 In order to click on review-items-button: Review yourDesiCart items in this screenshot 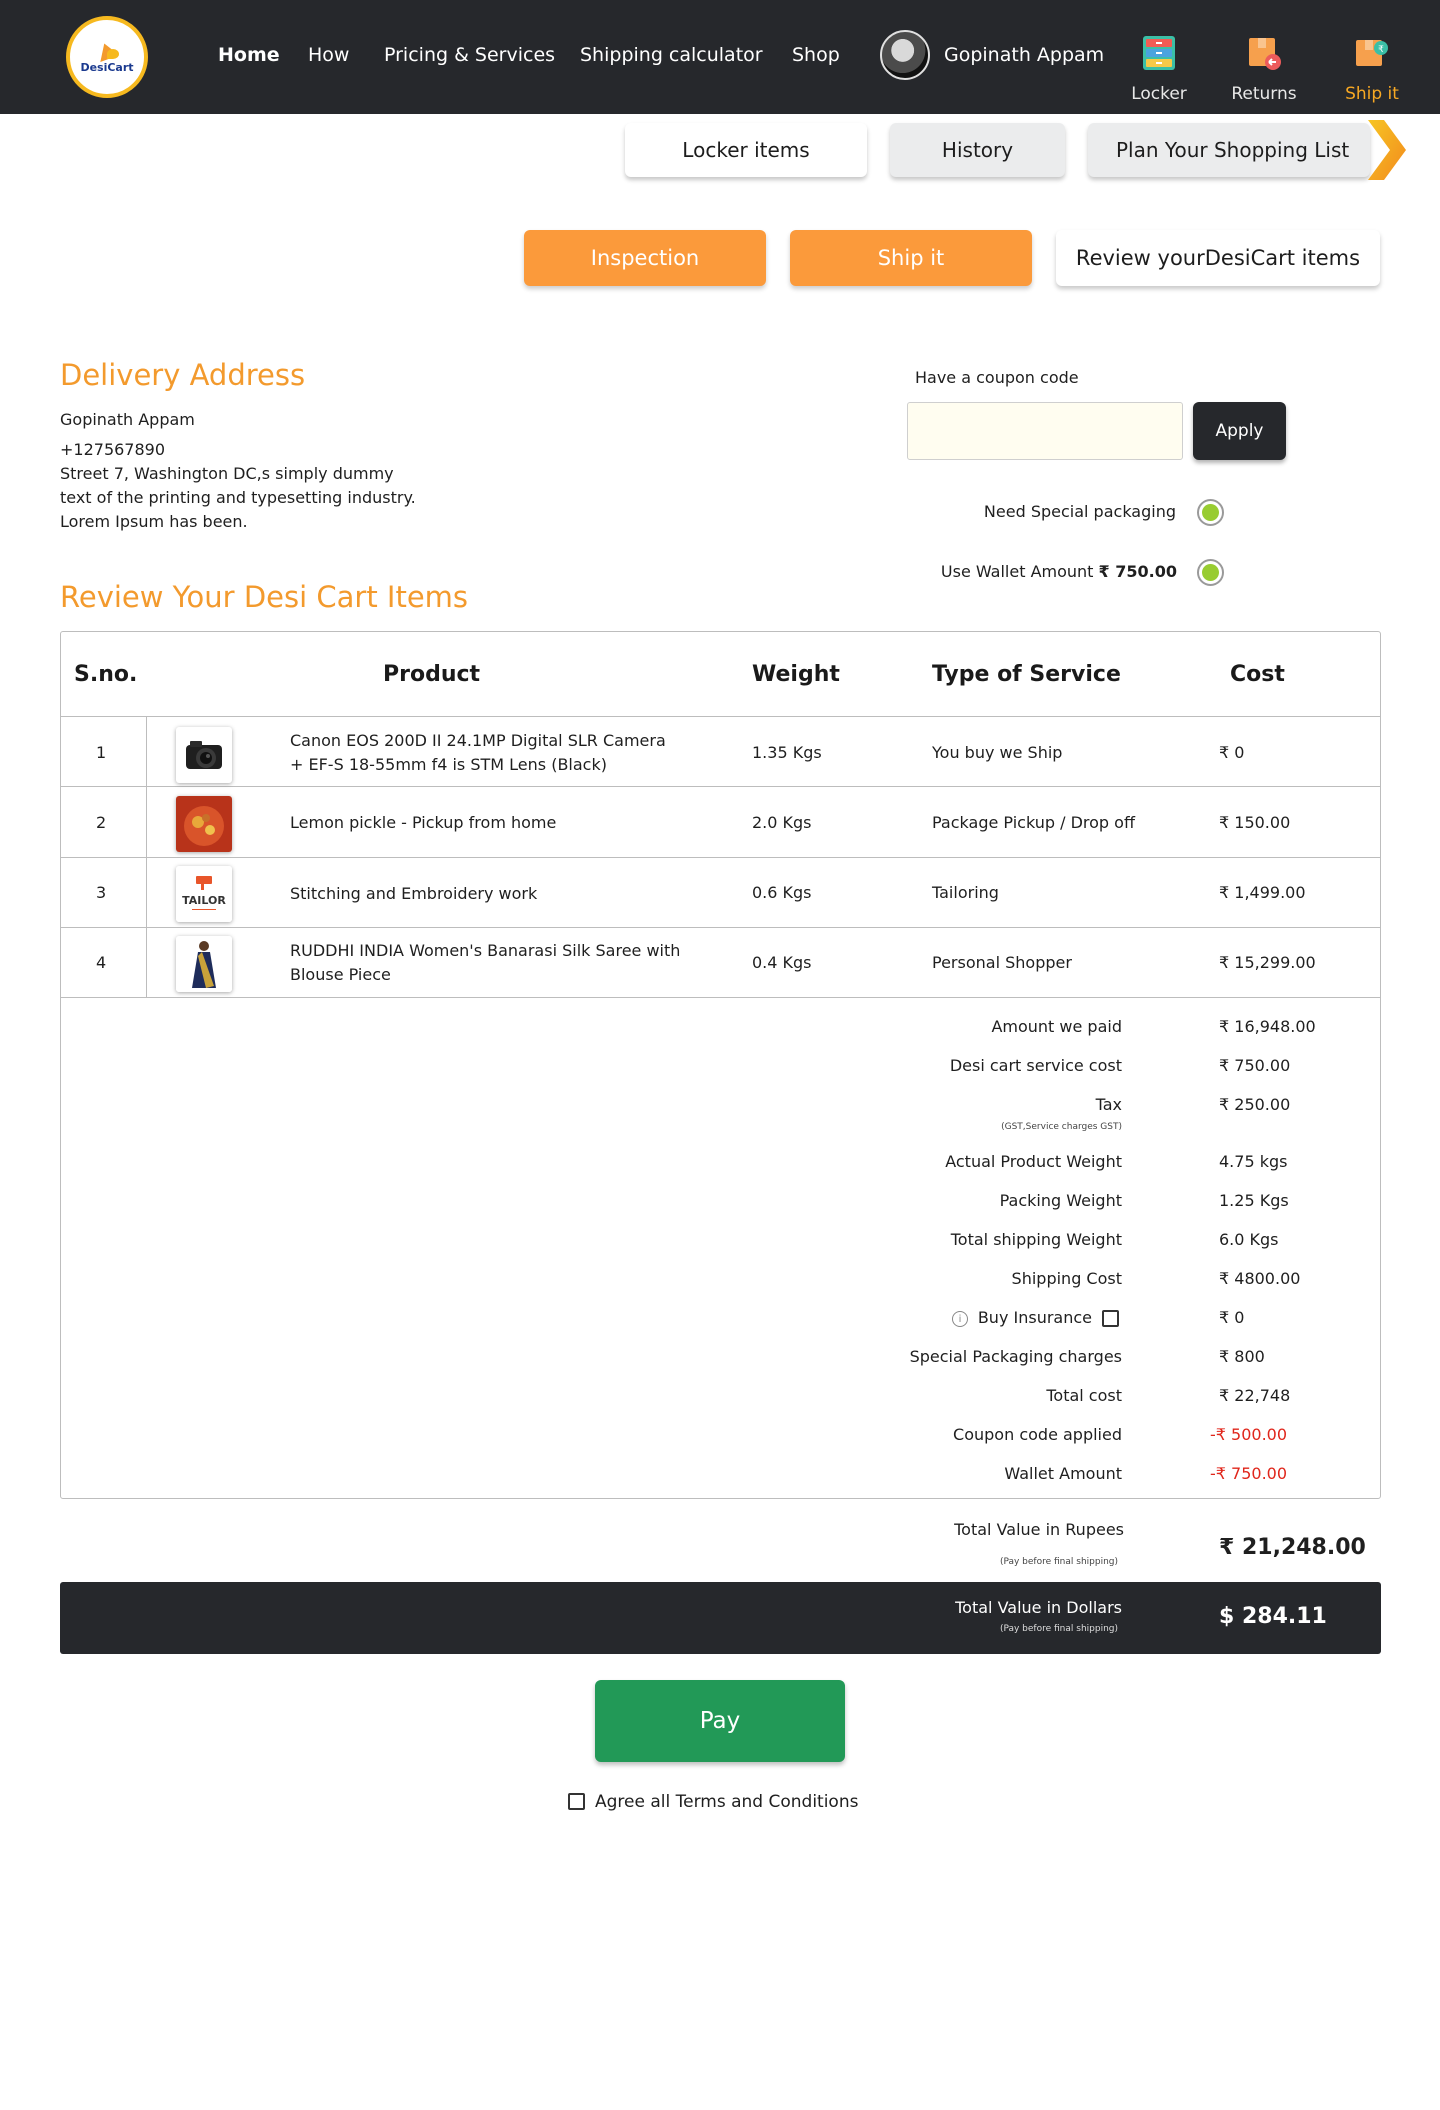, I will do `click(1218, 258)`.